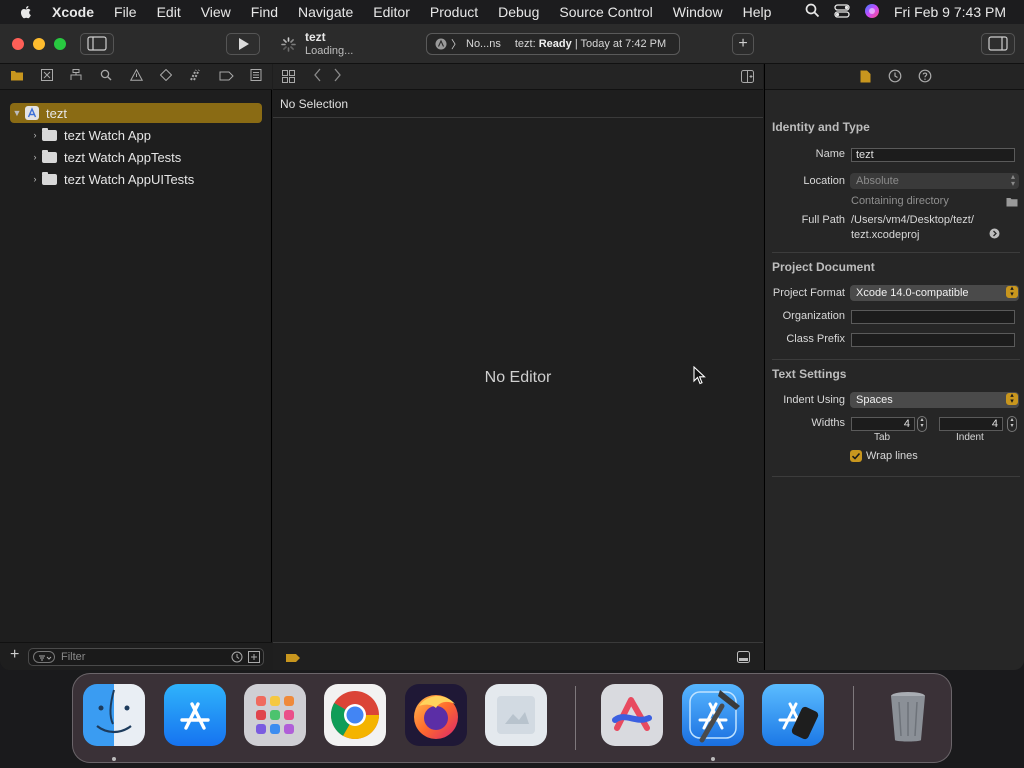 This screenshot has height=768, width=1024. I want to click on indent-using-popup: Spaces ▴ ▾, so click(934, 400).